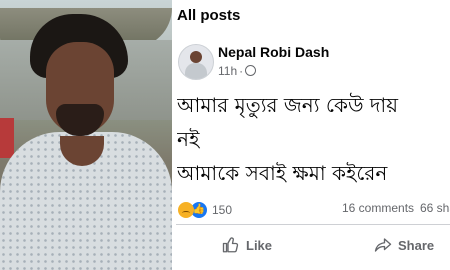 The image size is (450, 270). What do you see at coordinates (435, 208) in the screenshot?
I see `share-count: 66 shares` at bounding box center [435, 208].